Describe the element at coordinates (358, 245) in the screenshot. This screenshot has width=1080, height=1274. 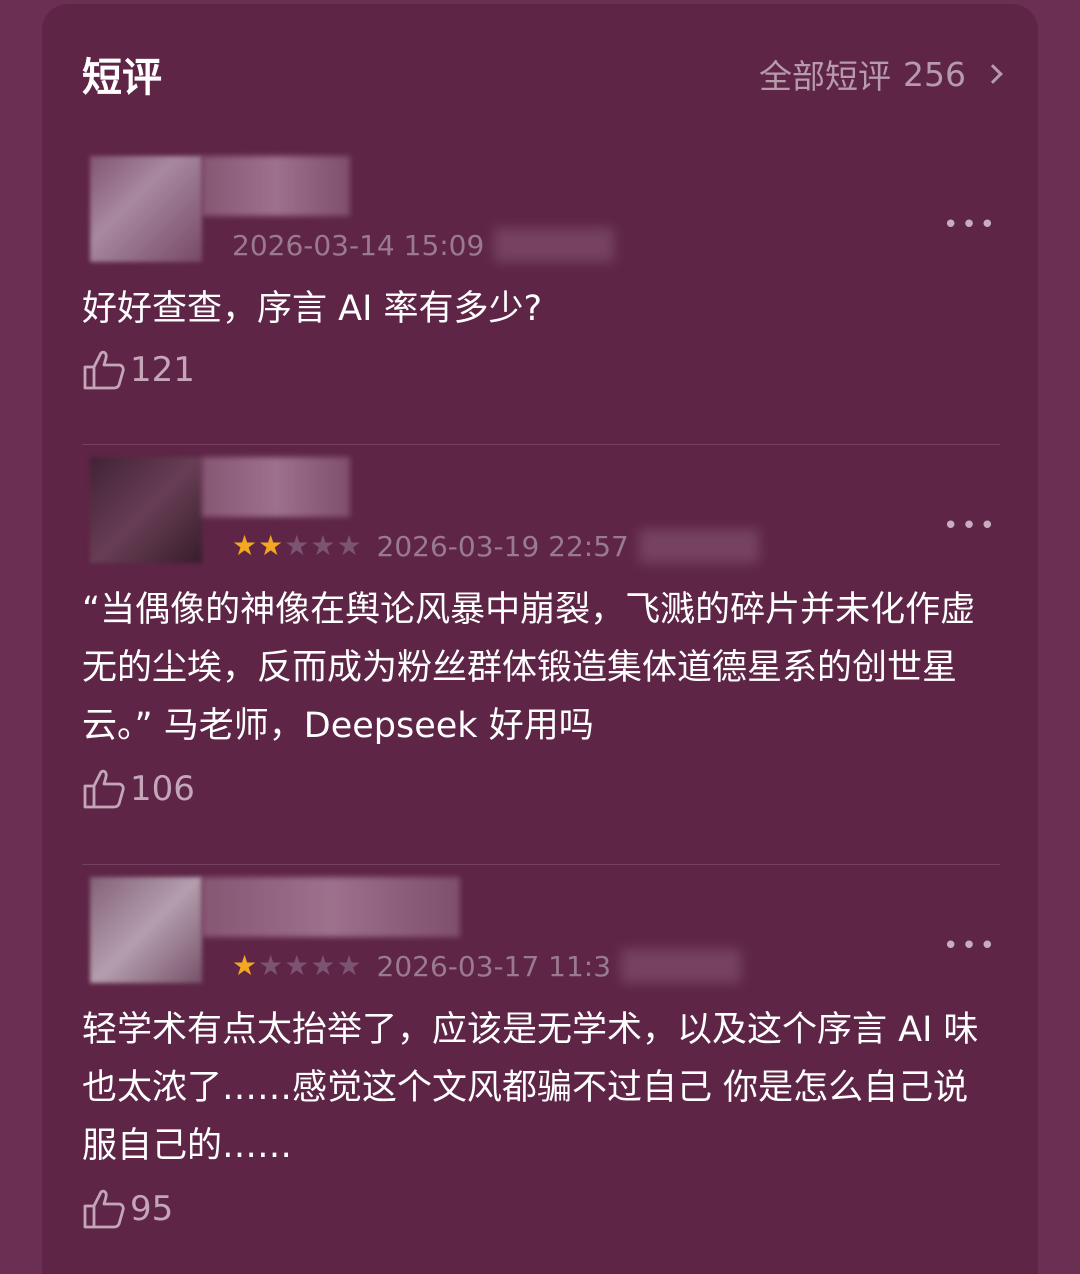
I see `review-timestamp: 2026-03-14 15:09` at that location.